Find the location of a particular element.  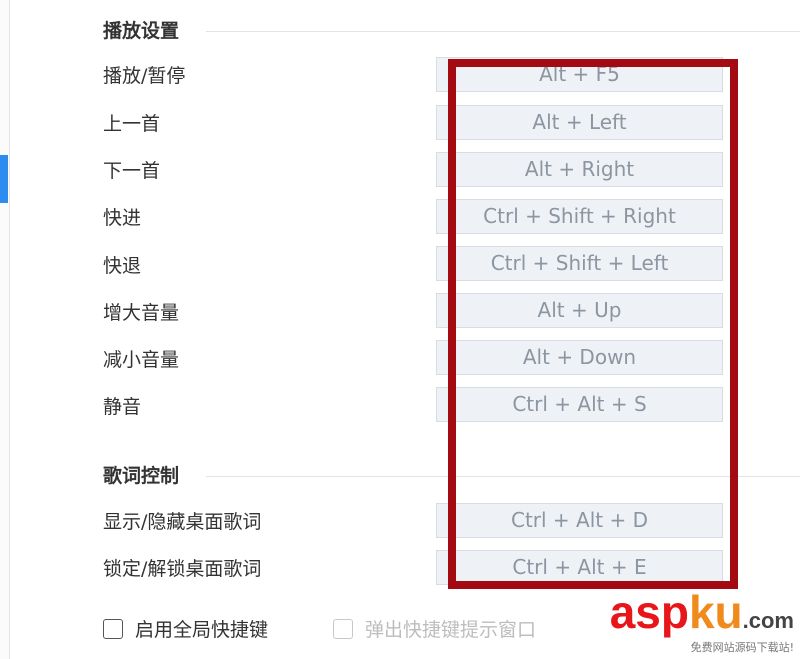

option-global-hotkeys: 启用全局快捷键 is located at coordinates (185, 628).